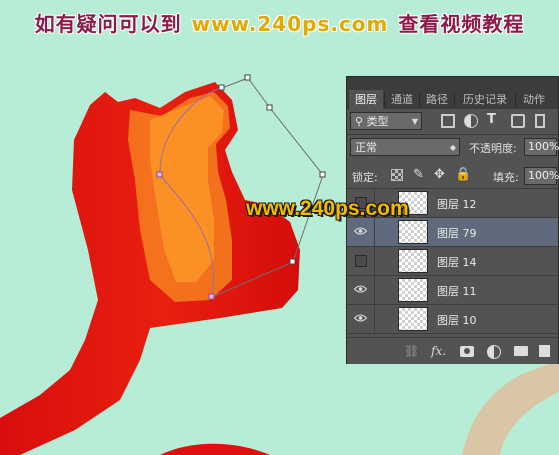 Image resolution: width=559 pixels, height=455 pixels. I want to click on adjustment-icon, so click(494, 352).